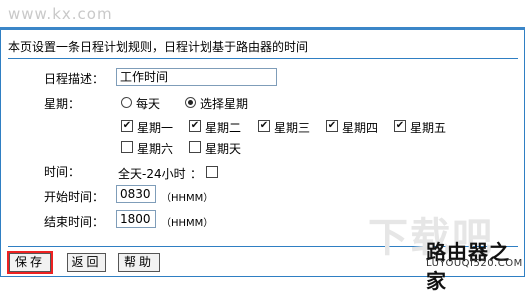 Image resolution: width=525 pixels, height=294 pixels. I want to click on checkbox-tuesday: ✔, so click(195, 126).